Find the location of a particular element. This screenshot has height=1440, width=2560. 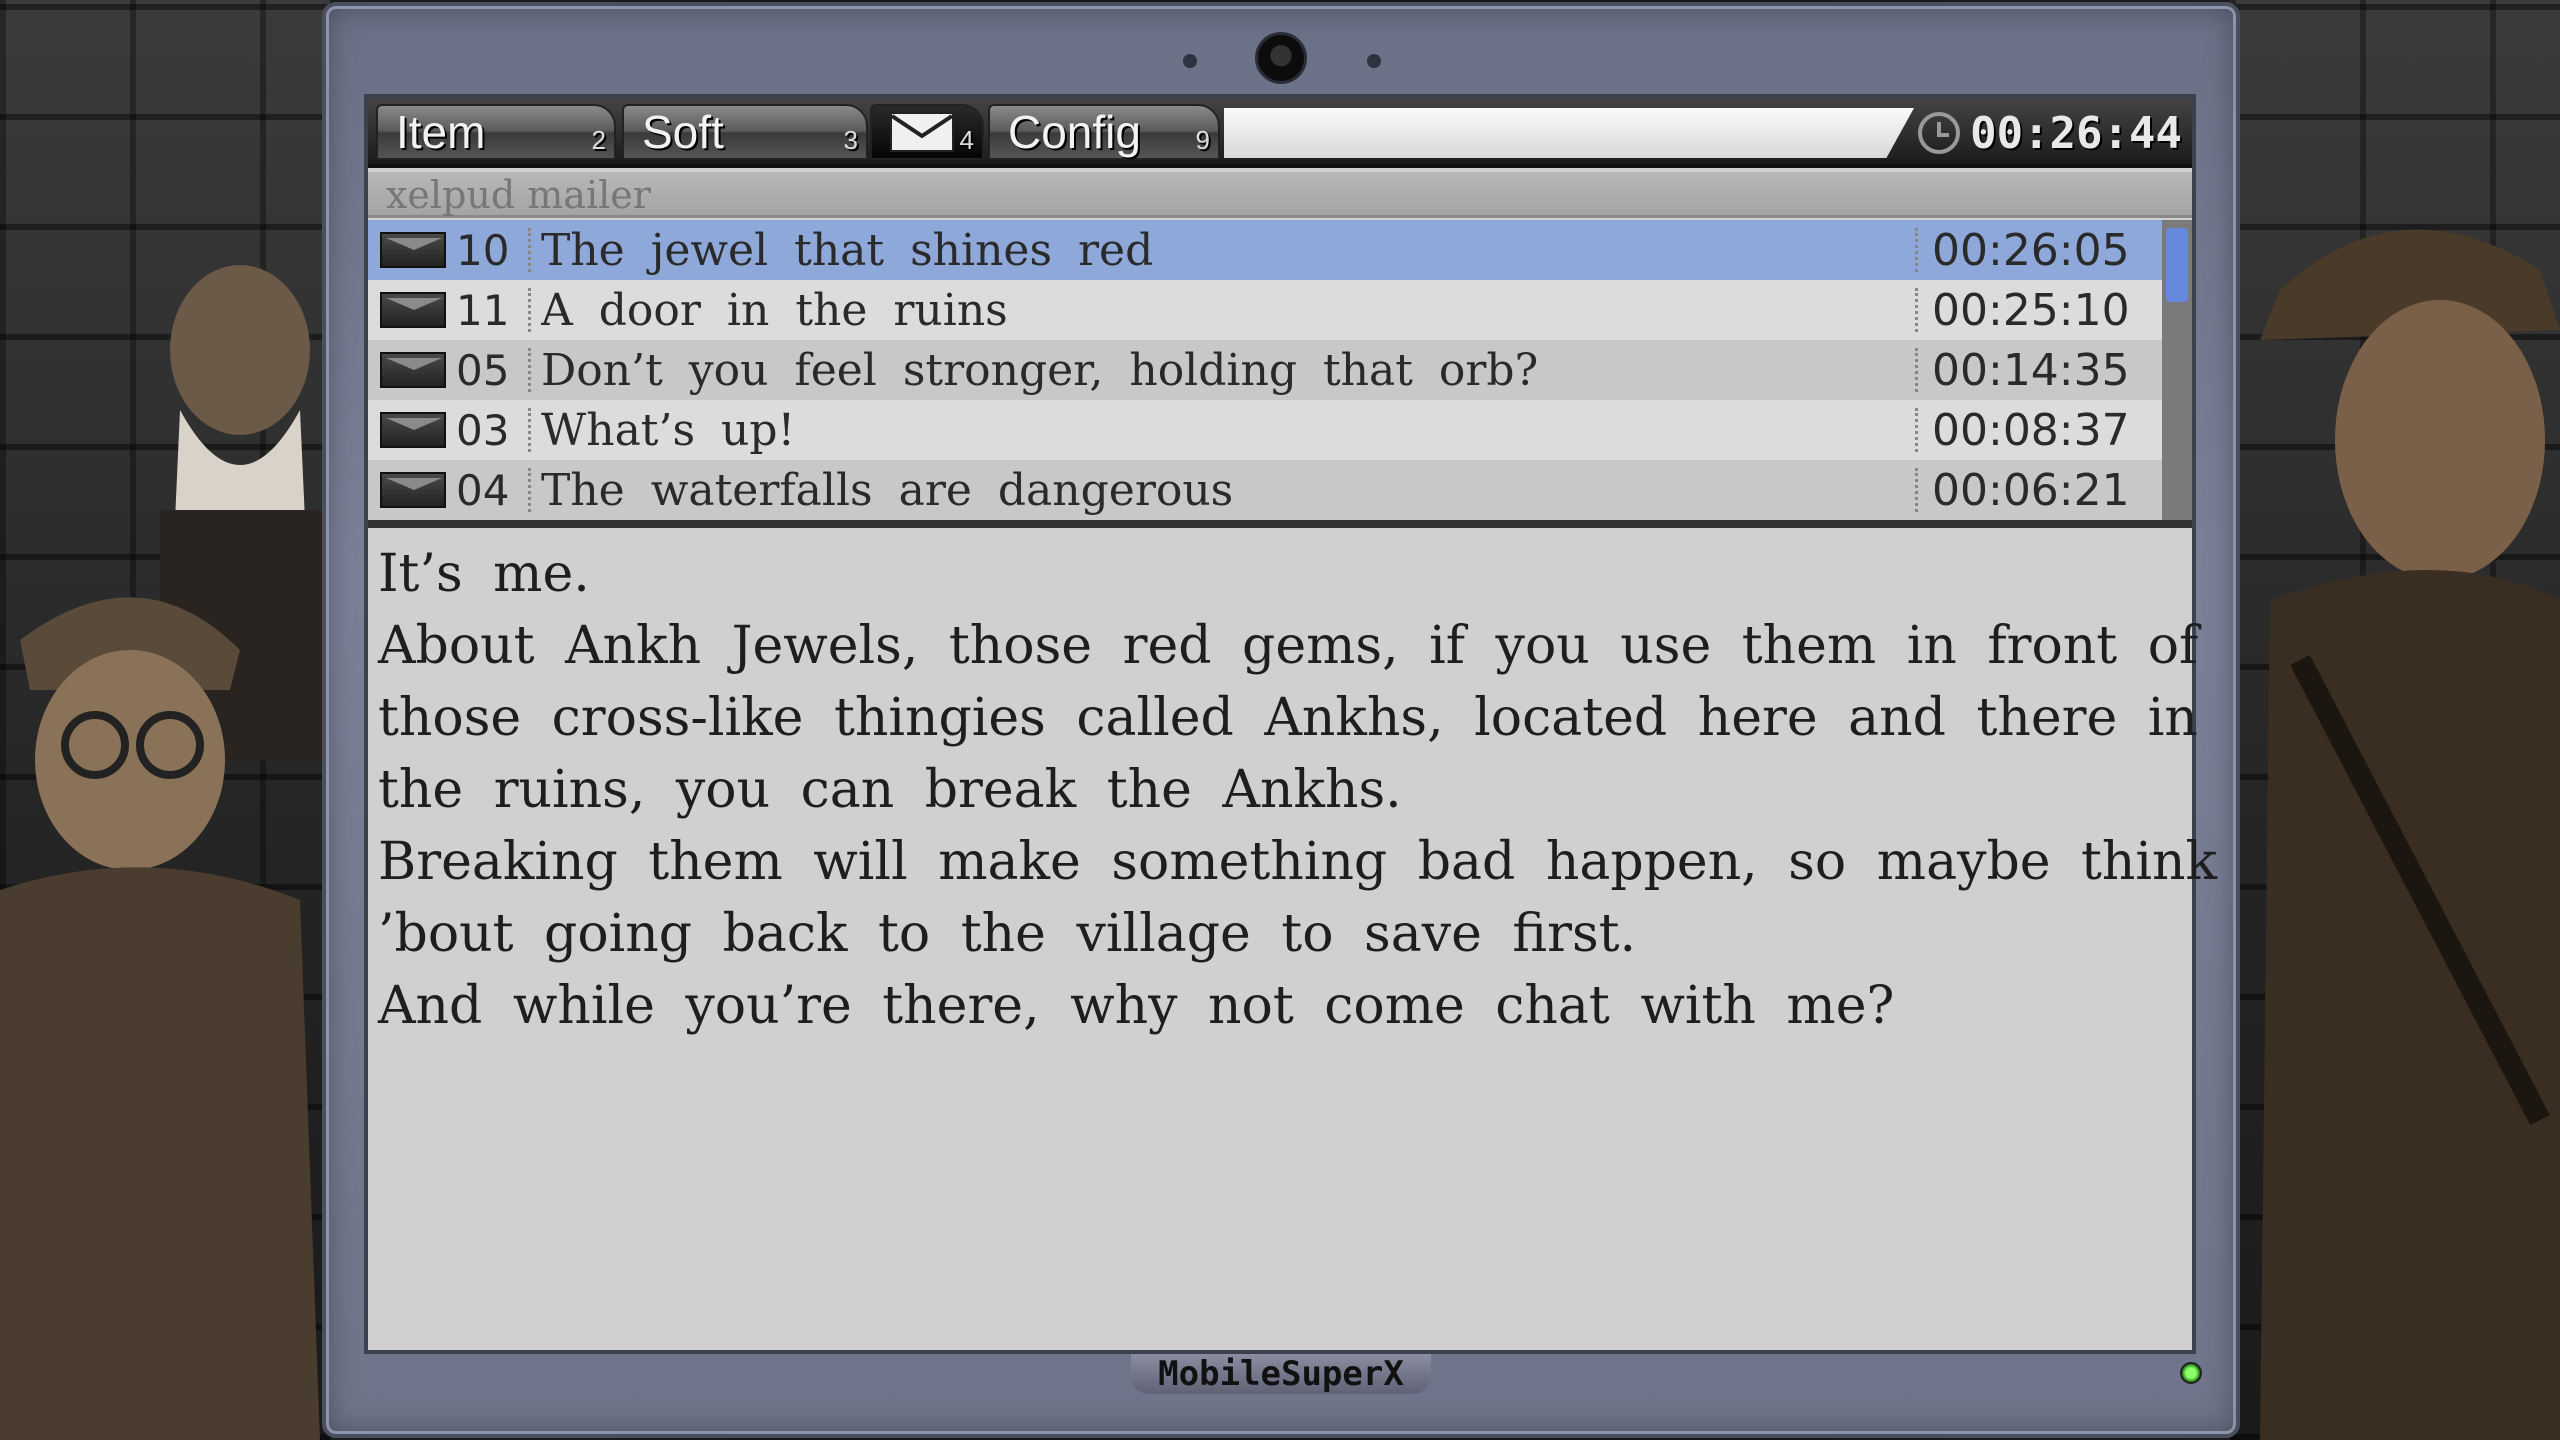

tab-mail: 4 is located at coordinates (927, 132).